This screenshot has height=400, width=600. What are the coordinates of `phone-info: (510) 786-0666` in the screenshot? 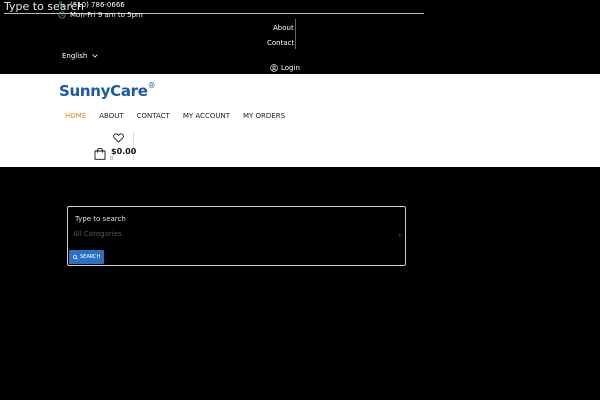 It's located at (91, 5).